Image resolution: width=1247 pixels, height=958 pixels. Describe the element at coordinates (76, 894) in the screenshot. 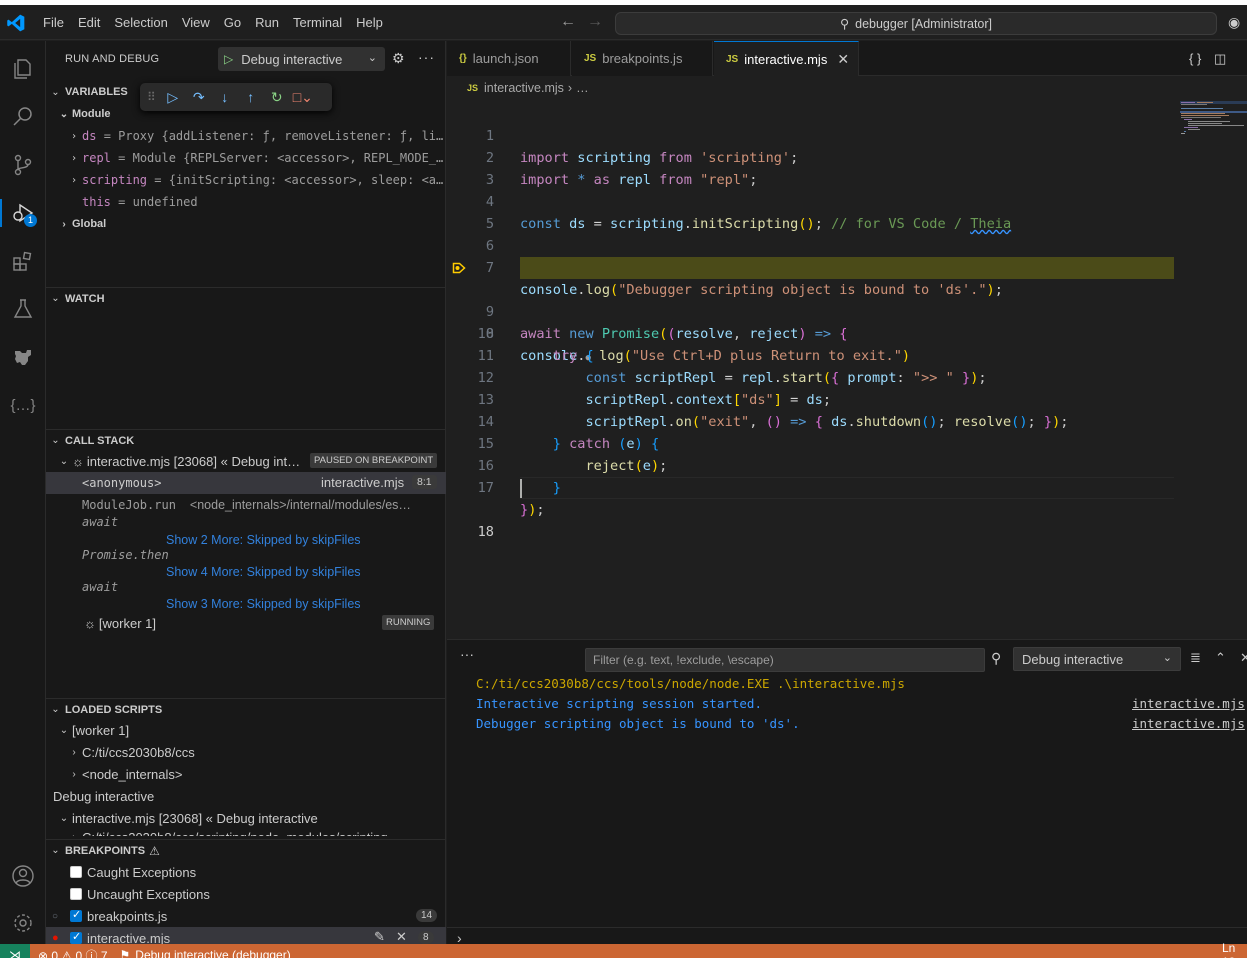

I see `uncaught-exceptions-checkbox` at that location.